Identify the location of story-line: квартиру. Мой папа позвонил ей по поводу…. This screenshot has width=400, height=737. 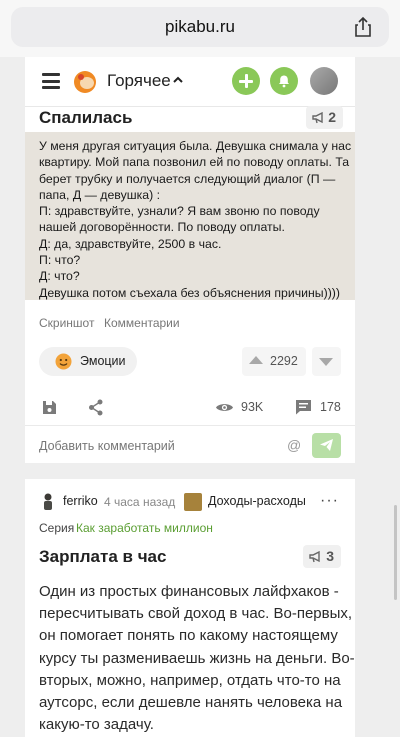
(194, 162).